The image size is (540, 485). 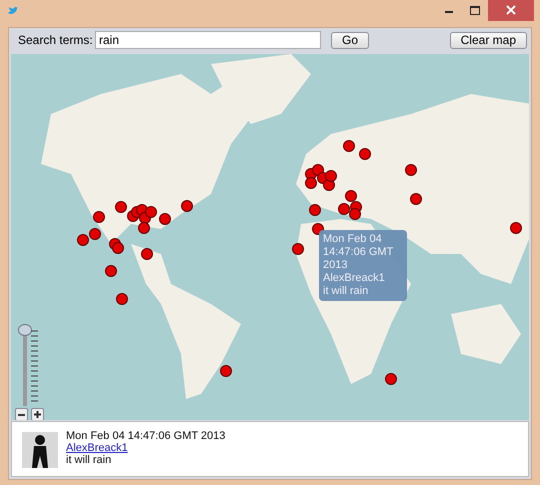 I want to click on zoom-out-icon, so click(x=21, y=414).